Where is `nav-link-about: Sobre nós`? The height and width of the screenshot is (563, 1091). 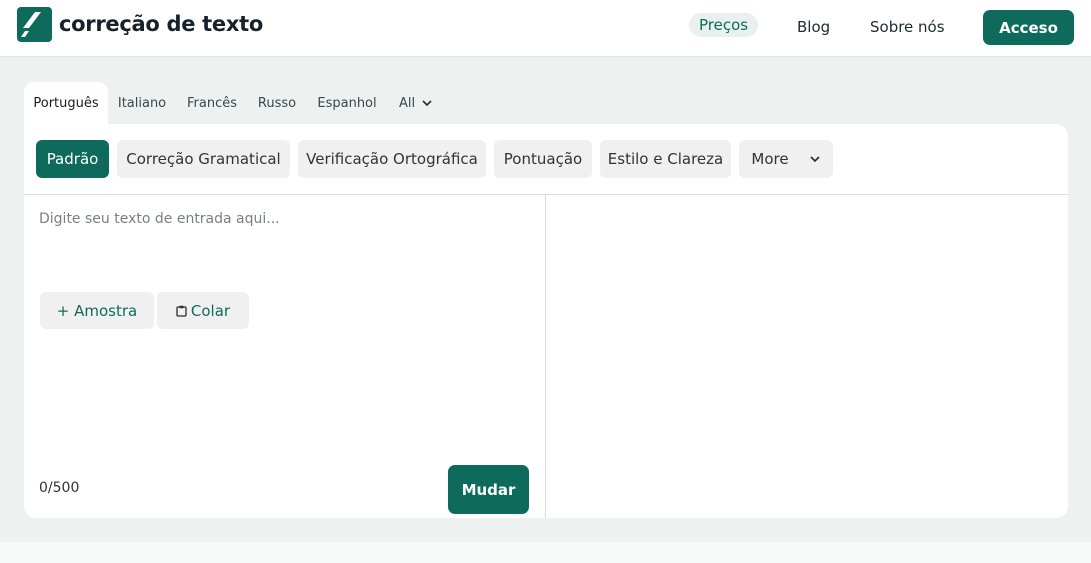 nav-link-about: Sobre nós is located at coordinates (907, 27).